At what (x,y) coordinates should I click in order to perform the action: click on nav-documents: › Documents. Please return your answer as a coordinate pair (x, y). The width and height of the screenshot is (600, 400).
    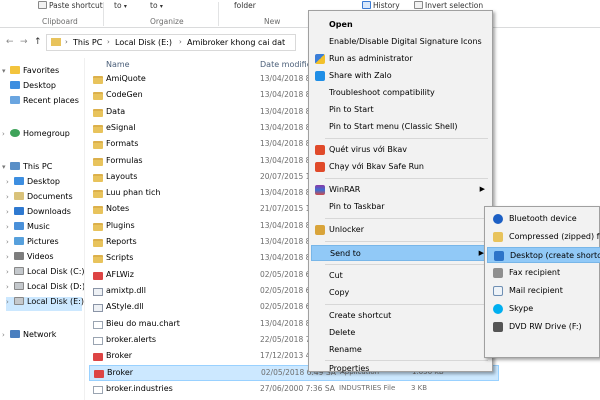
    Looking at the image, I should click on (46, 199).